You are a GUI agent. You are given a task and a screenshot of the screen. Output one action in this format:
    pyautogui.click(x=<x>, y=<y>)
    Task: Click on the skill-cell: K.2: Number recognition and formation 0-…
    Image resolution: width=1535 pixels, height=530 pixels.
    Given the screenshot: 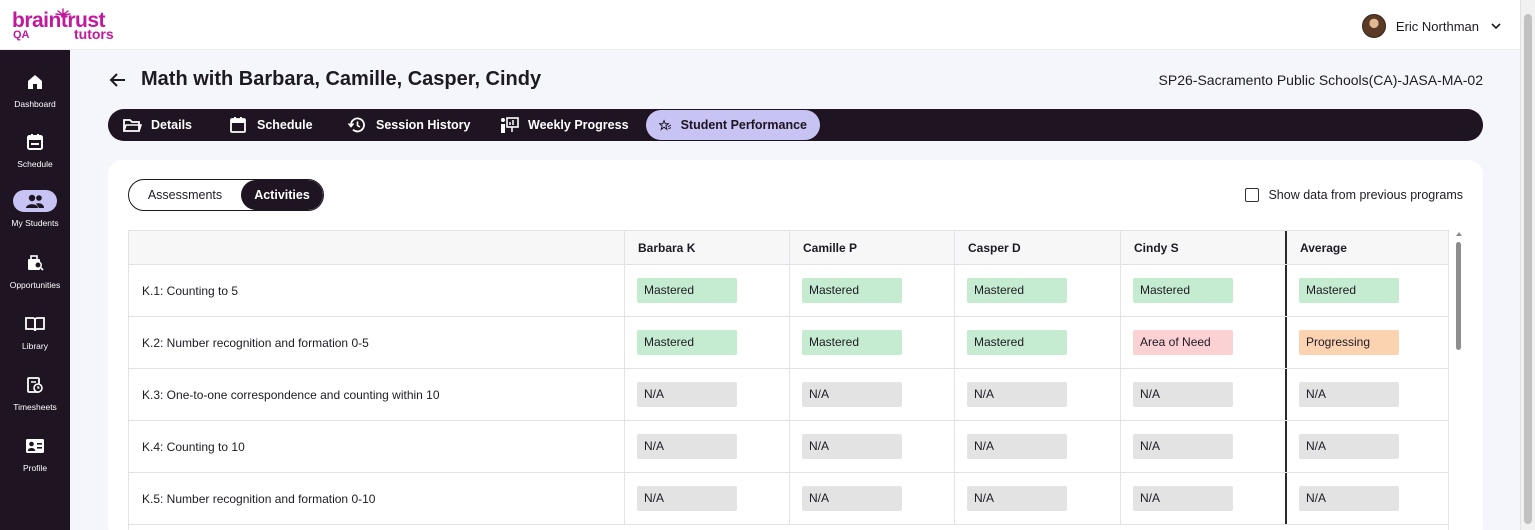 What is the action you would take?
    pyautogui.click(x=376, y=342)
    